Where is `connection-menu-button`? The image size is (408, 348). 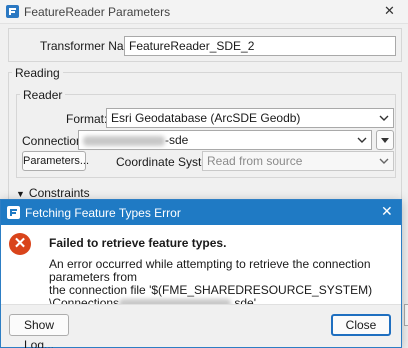
connection-menu-button is located at coordinates (385, 140).